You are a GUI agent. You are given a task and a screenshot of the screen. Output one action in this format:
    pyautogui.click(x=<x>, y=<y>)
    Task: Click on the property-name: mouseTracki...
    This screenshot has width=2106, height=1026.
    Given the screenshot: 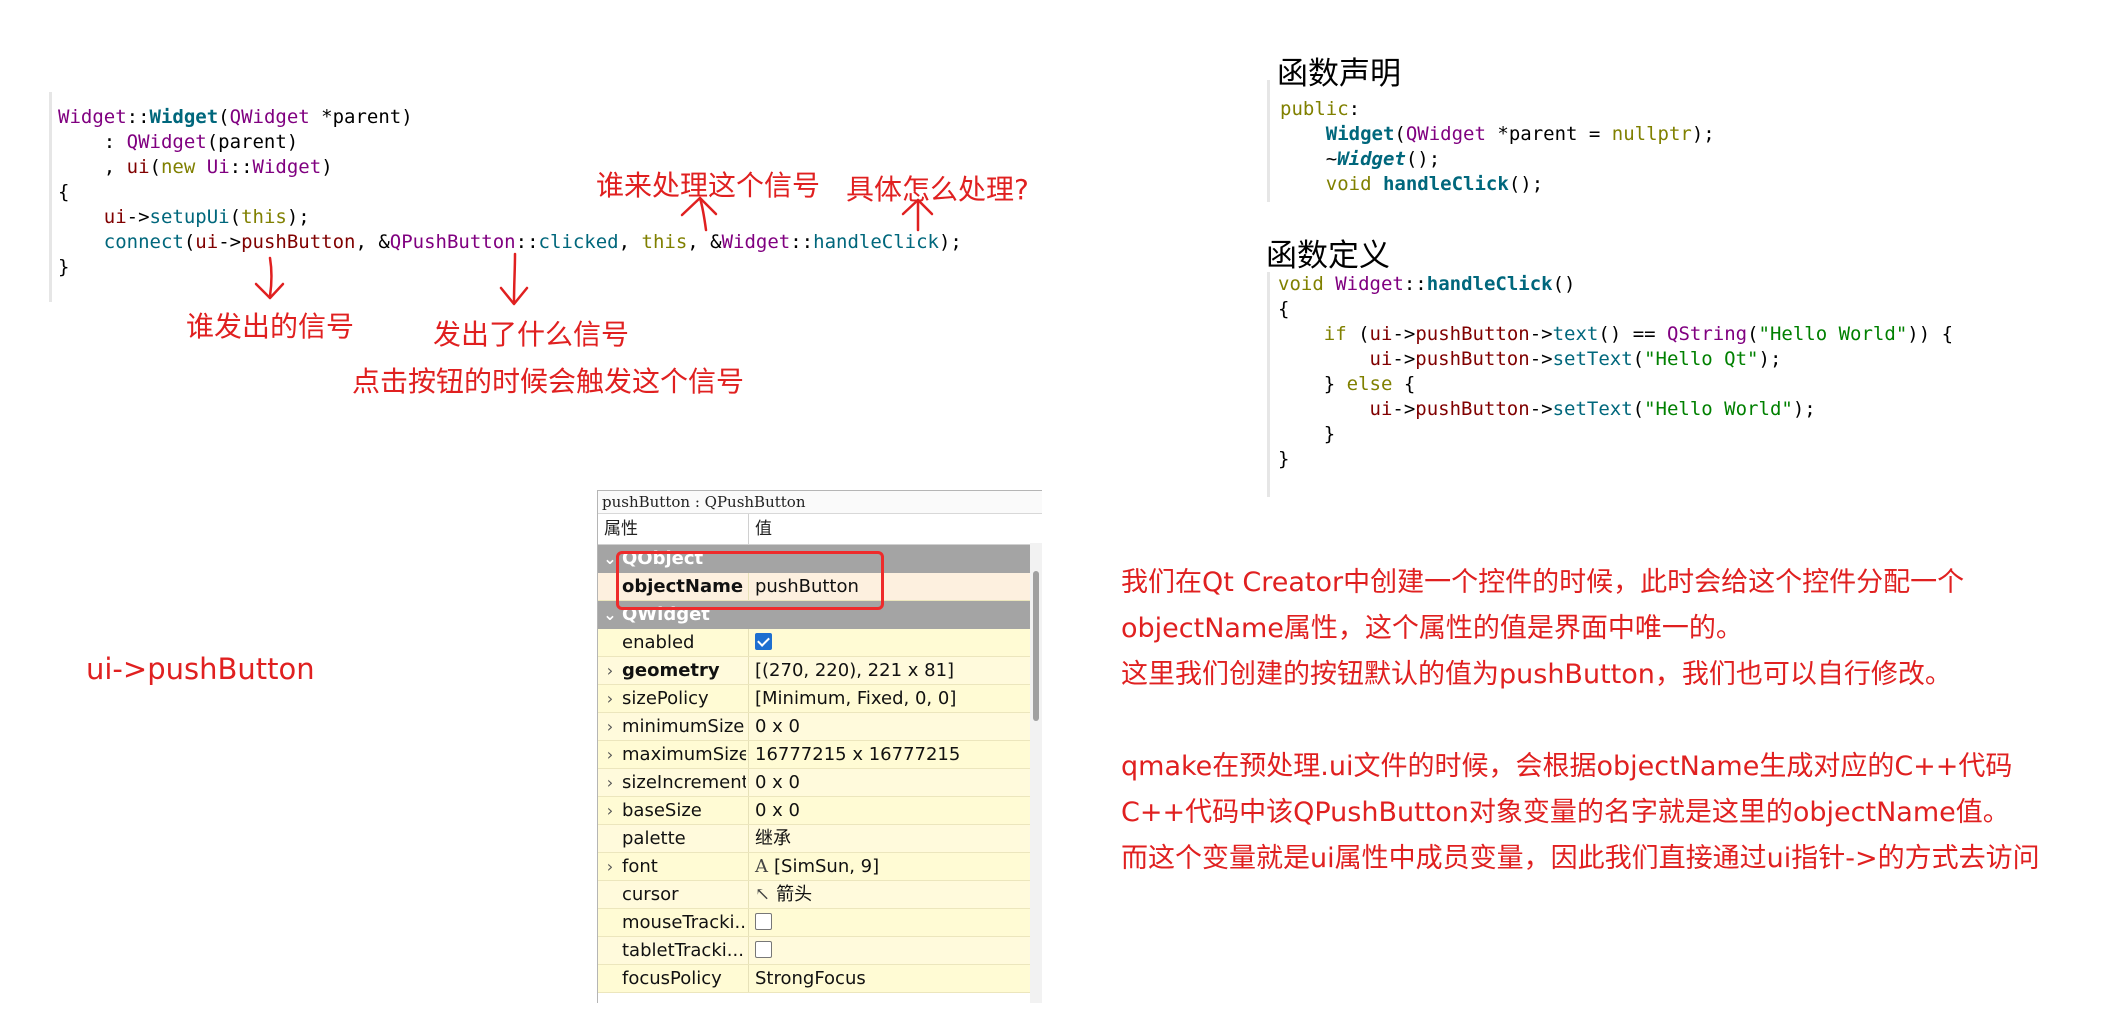 What is the action you would take?
    pyautogui.click(x=684, y=922)
    